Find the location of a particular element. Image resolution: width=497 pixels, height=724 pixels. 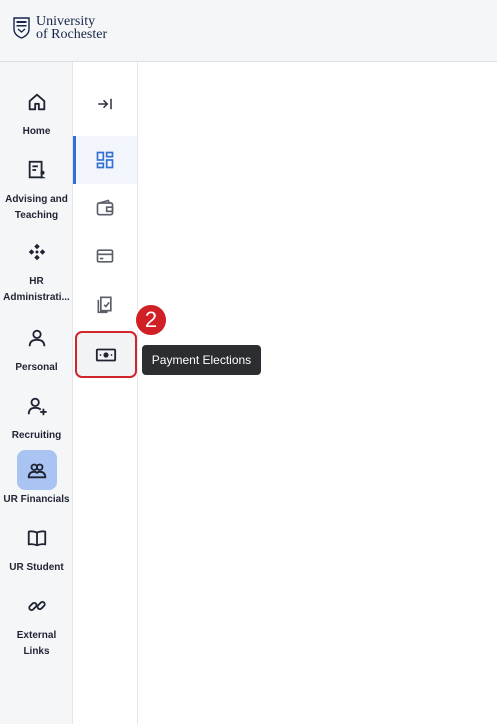

link-icon is located at coordinates (37, 606).